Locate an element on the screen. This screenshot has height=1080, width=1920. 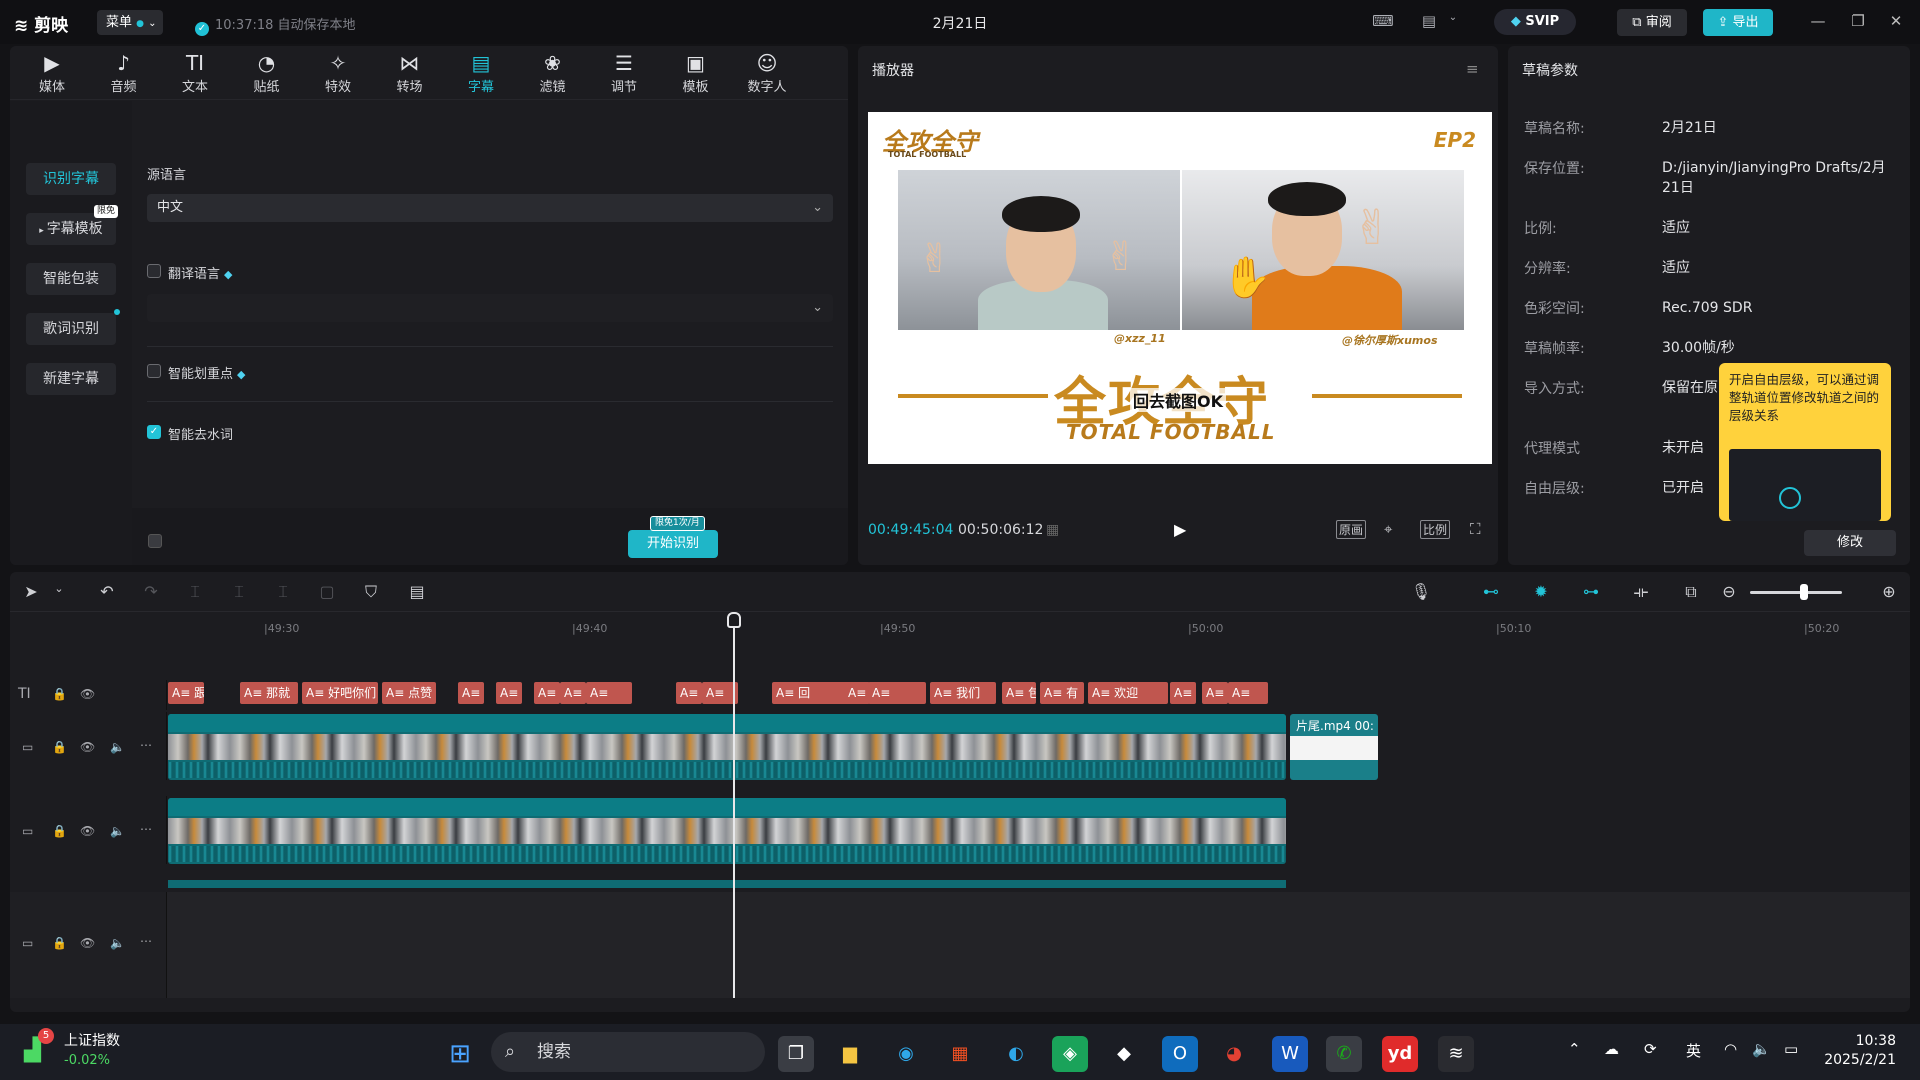
wifi-icon: ◠ is located at coordinates (1730, 1049).